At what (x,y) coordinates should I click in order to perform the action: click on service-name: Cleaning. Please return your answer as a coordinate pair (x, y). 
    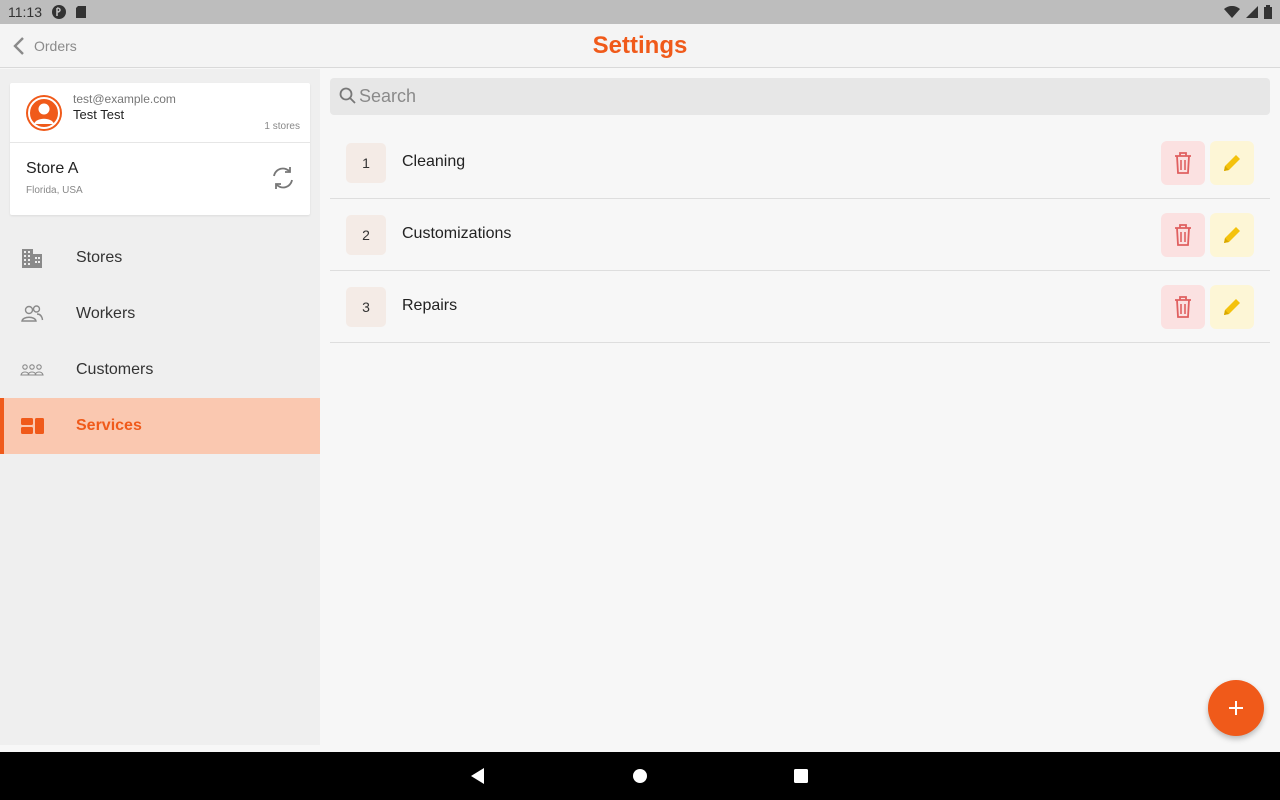
    Looking at the image, I should click on (434, 161).